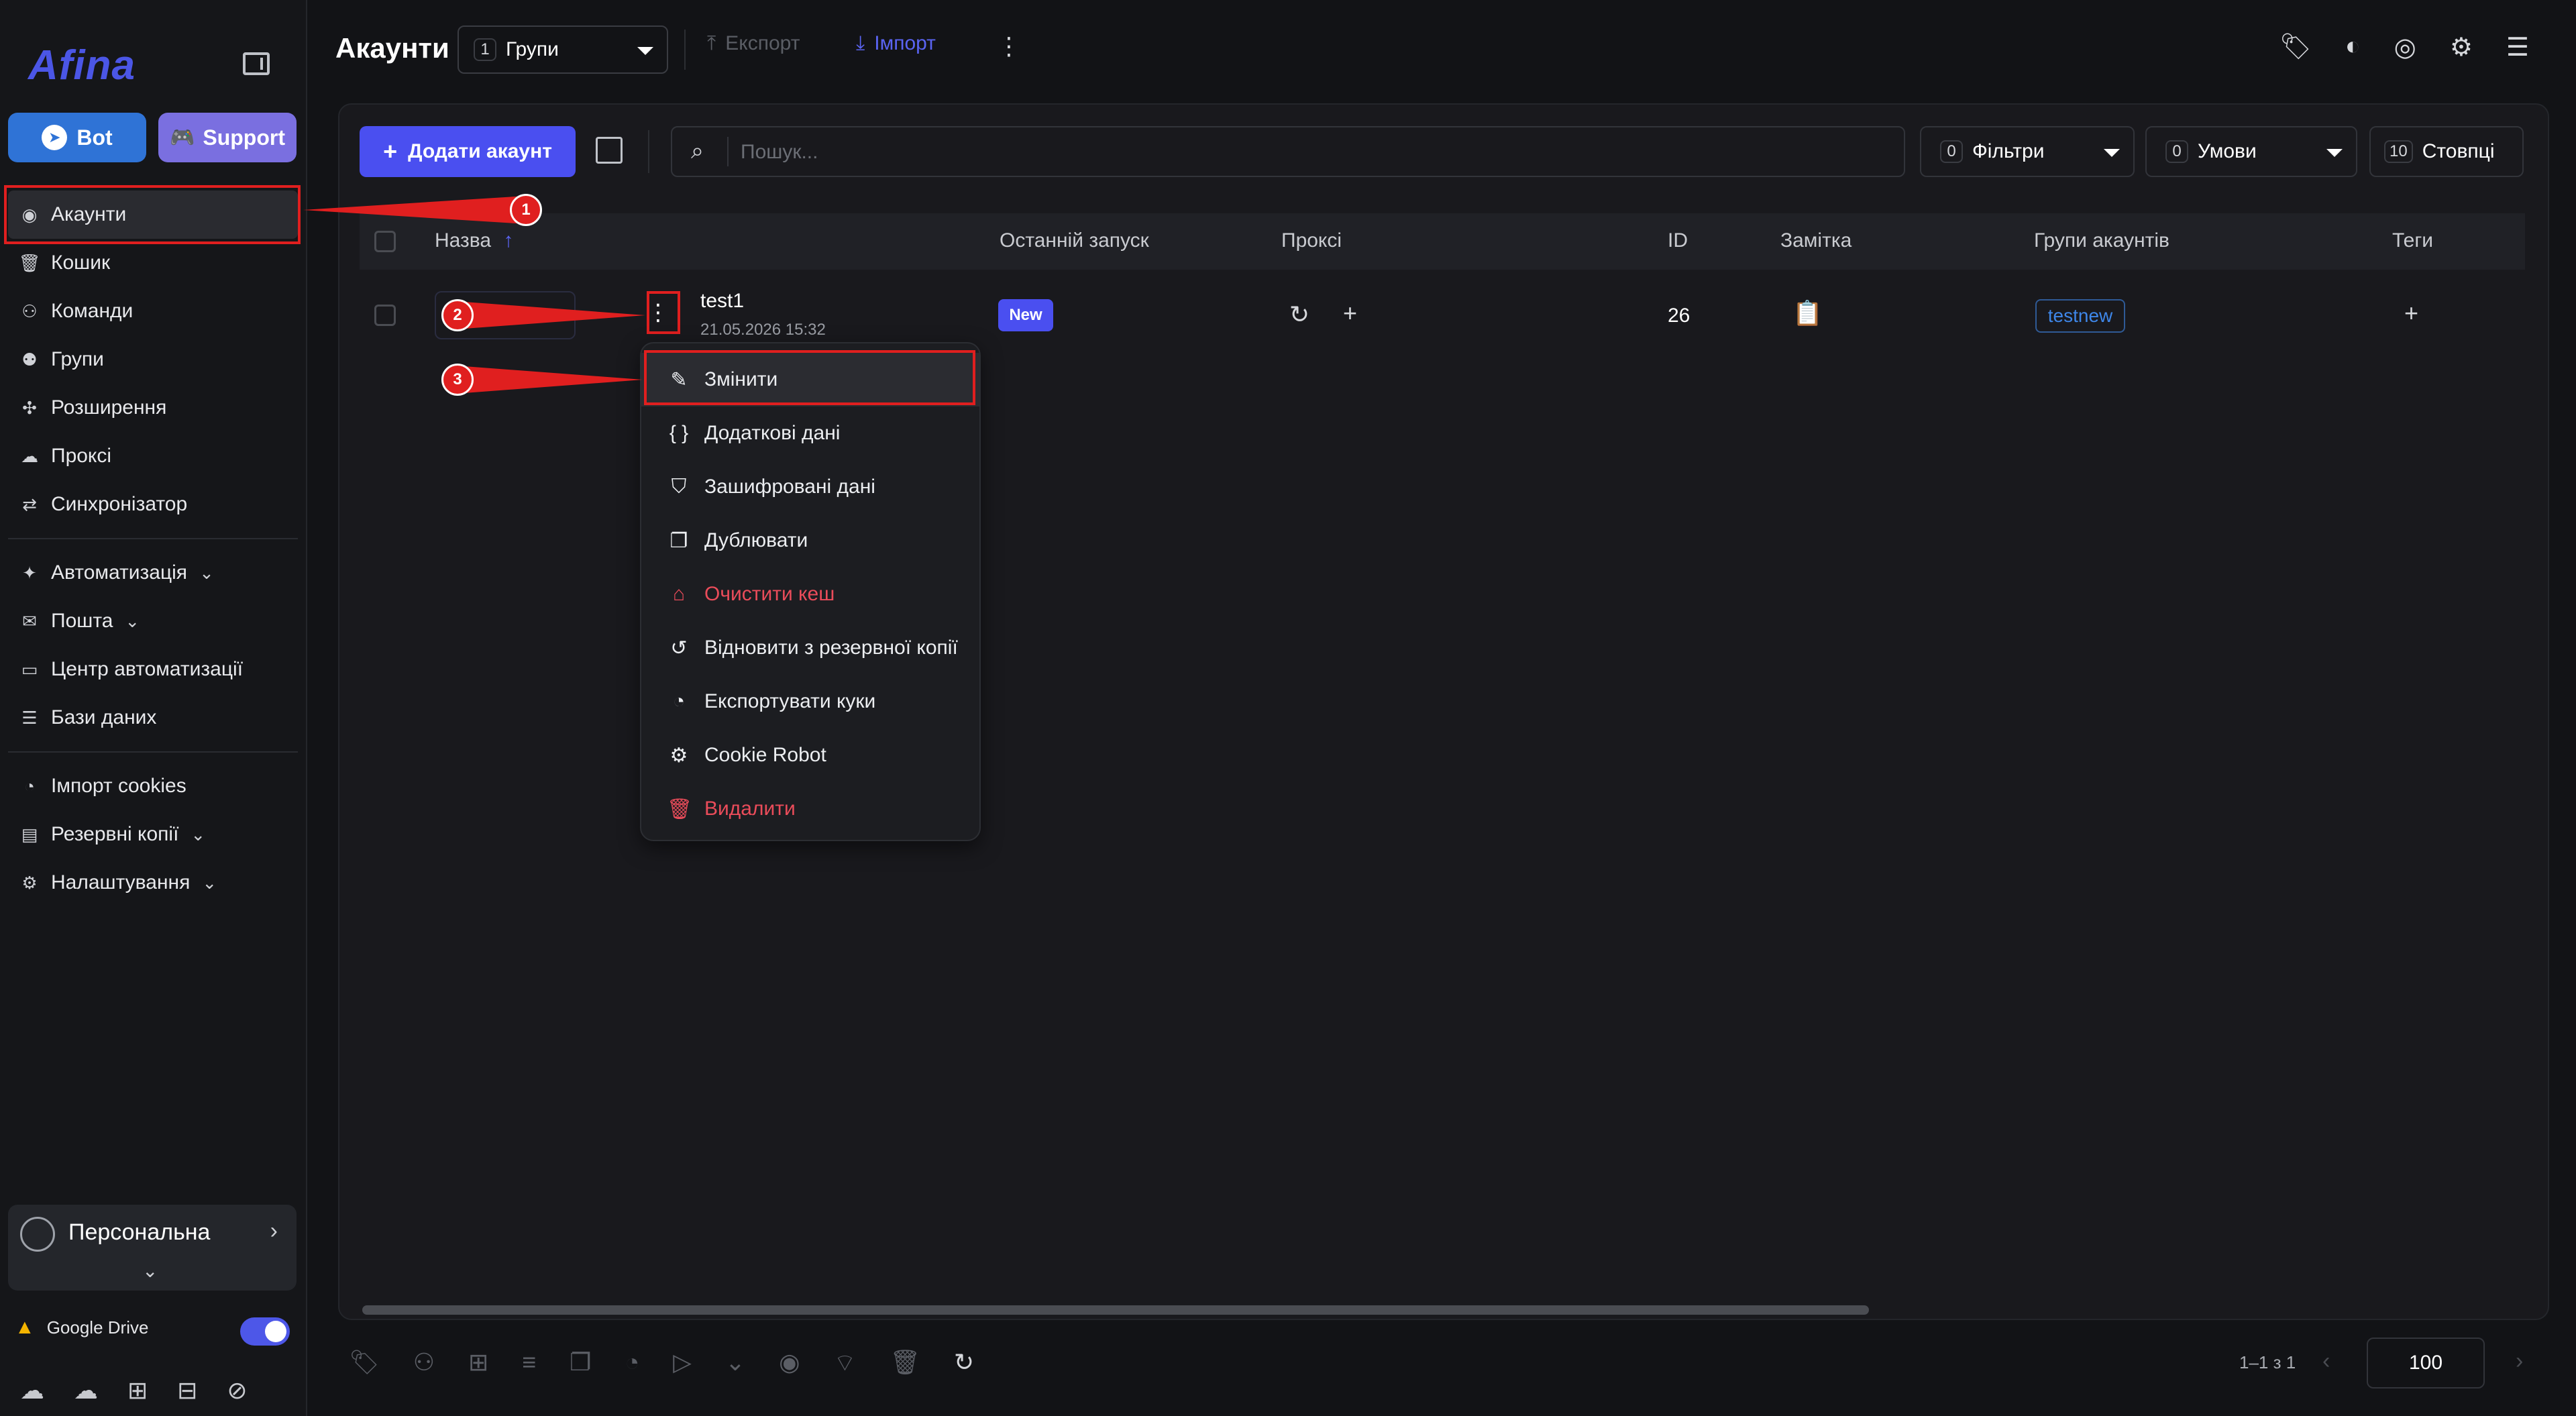  Describe the element at coordinates (964, 1363) in the screenshot. I see `refresh-icon: ↻` at that location.